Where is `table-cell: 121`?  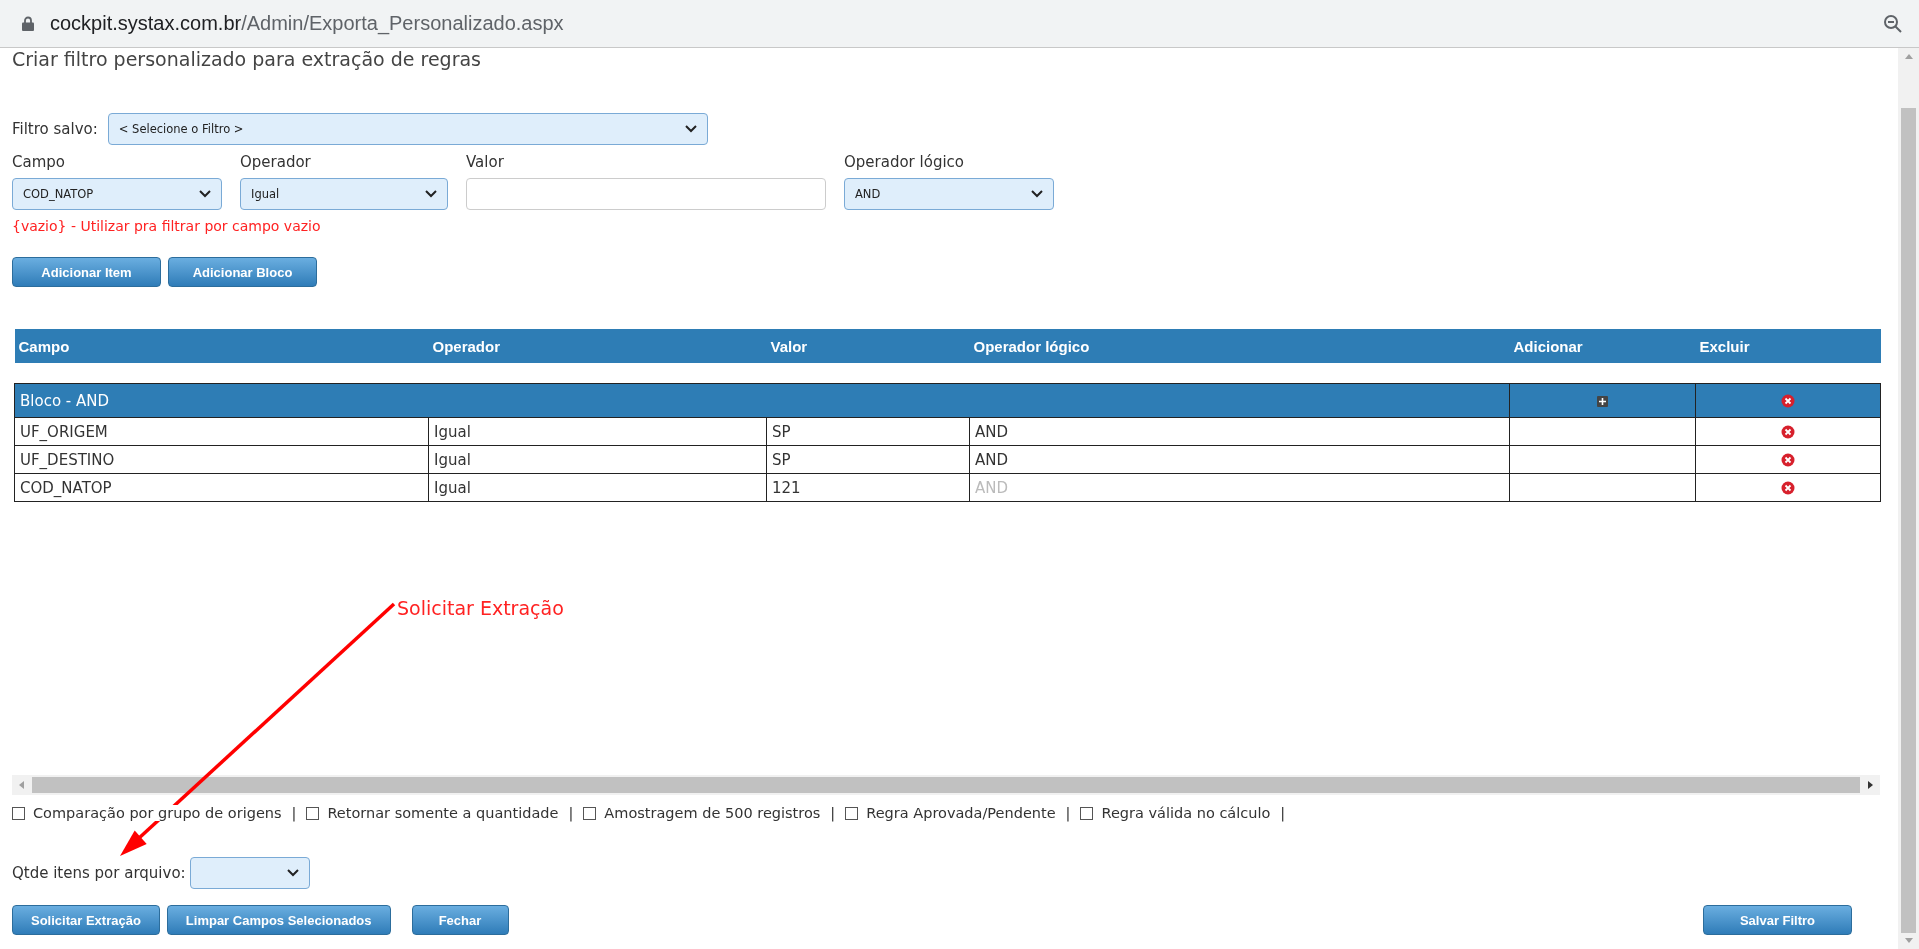 table-cell: 121 is located at coordinates (868, 487).